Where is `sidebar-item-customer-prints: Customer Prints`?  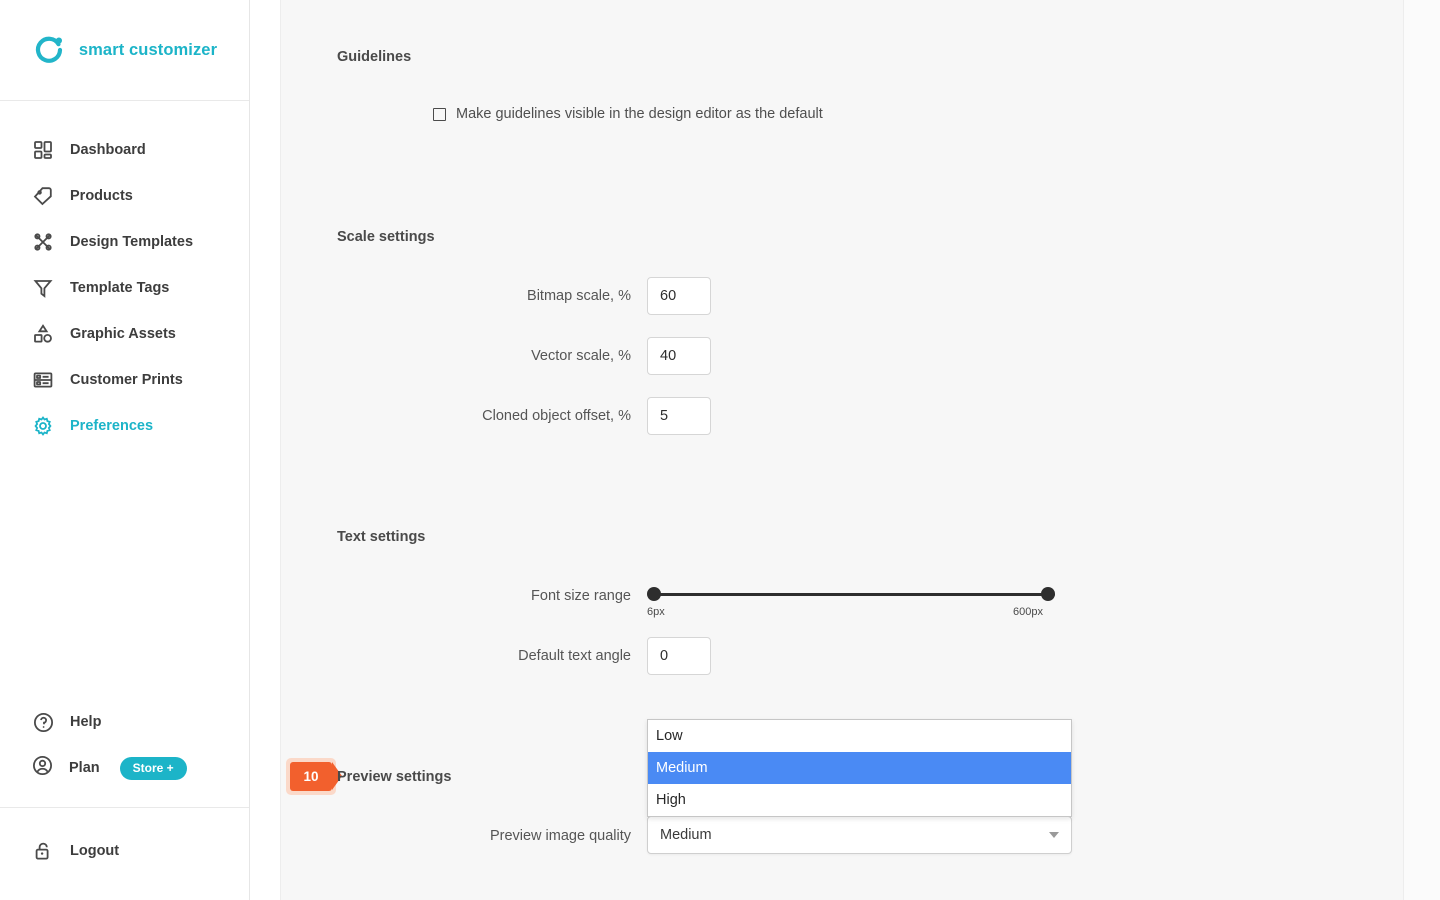 sidebar-item-customer-prints: Customer Prints is located at coordinates (124, 380).